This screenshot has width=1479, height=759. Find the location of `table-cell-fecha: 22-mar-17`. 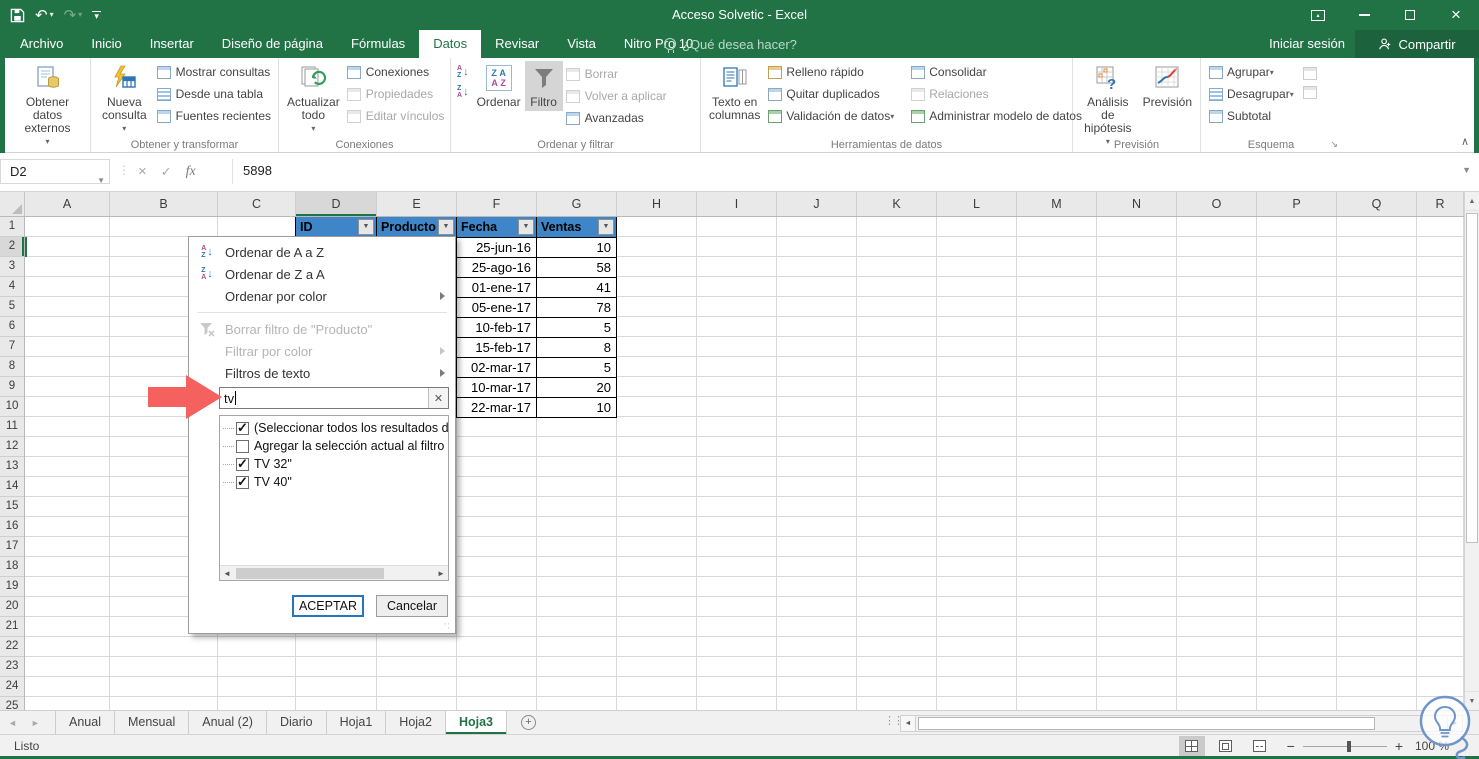

table-cell-fecha: 22-mar-17 is located at coordinates (496, 407).